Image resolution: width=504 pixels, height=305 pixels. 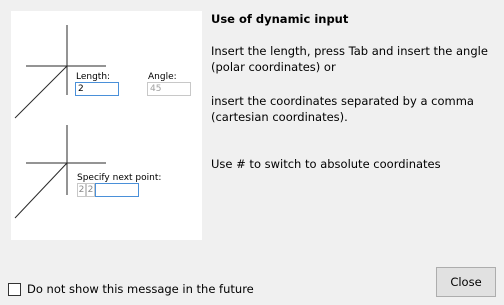 I want to click on polar-line-bottom, so click(x=41, y=190).